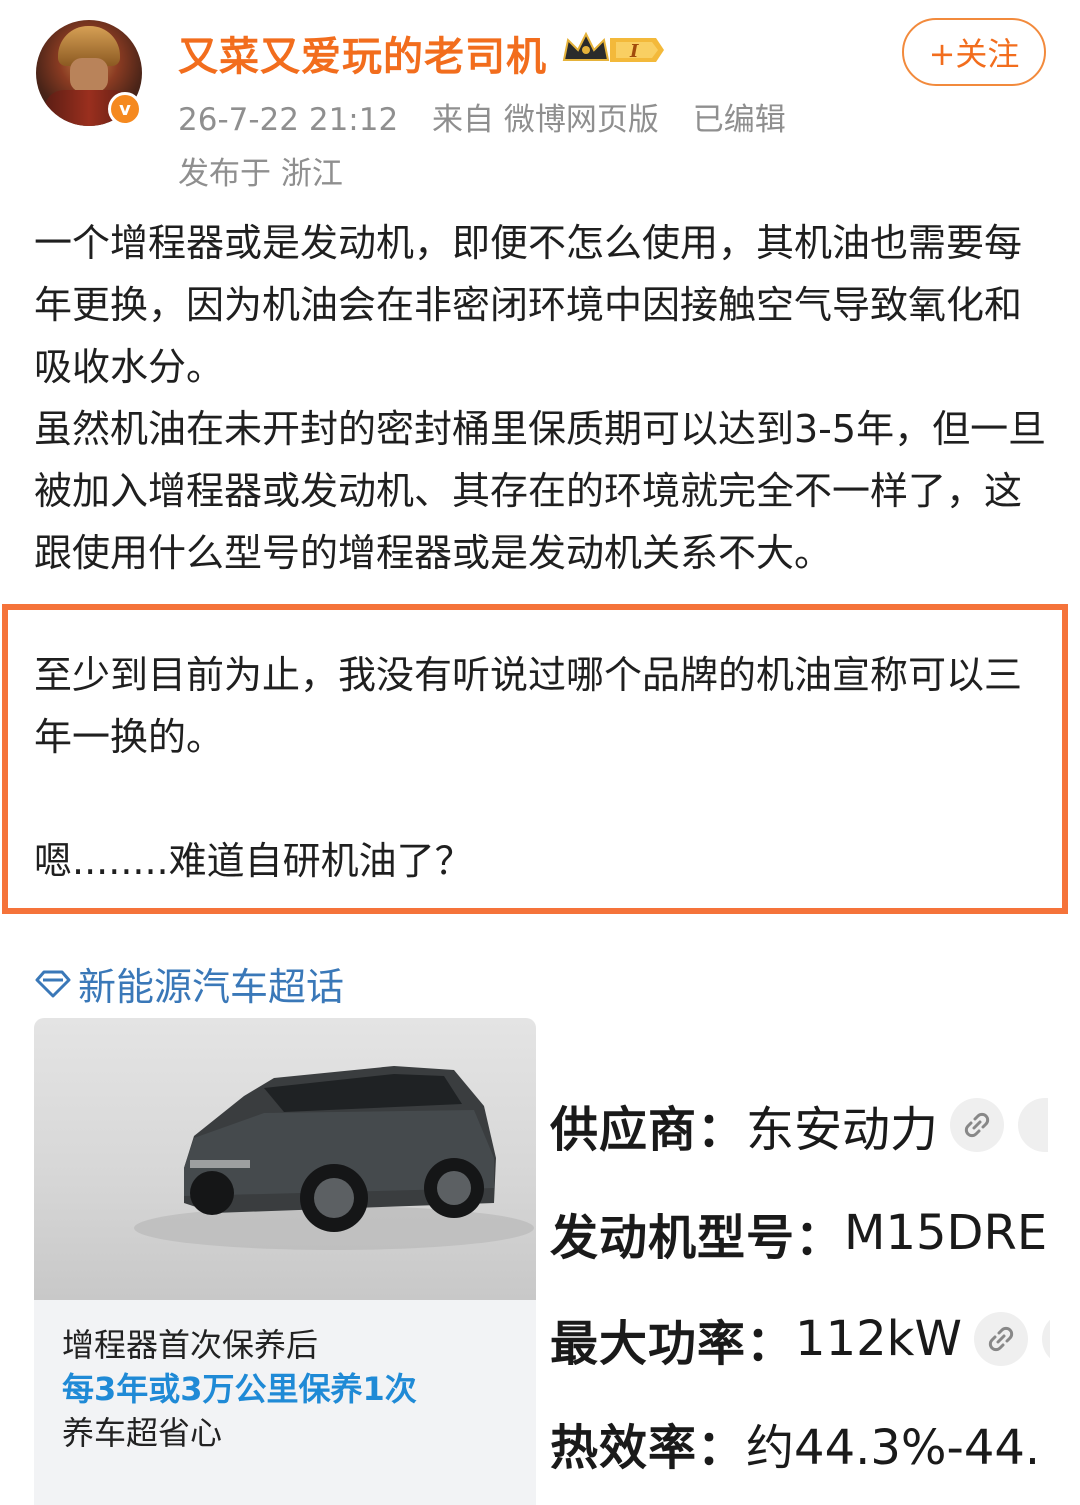 This screenshot has height=1505, width=1080. I want to click on level-badge-text: I, so click(634, 51).